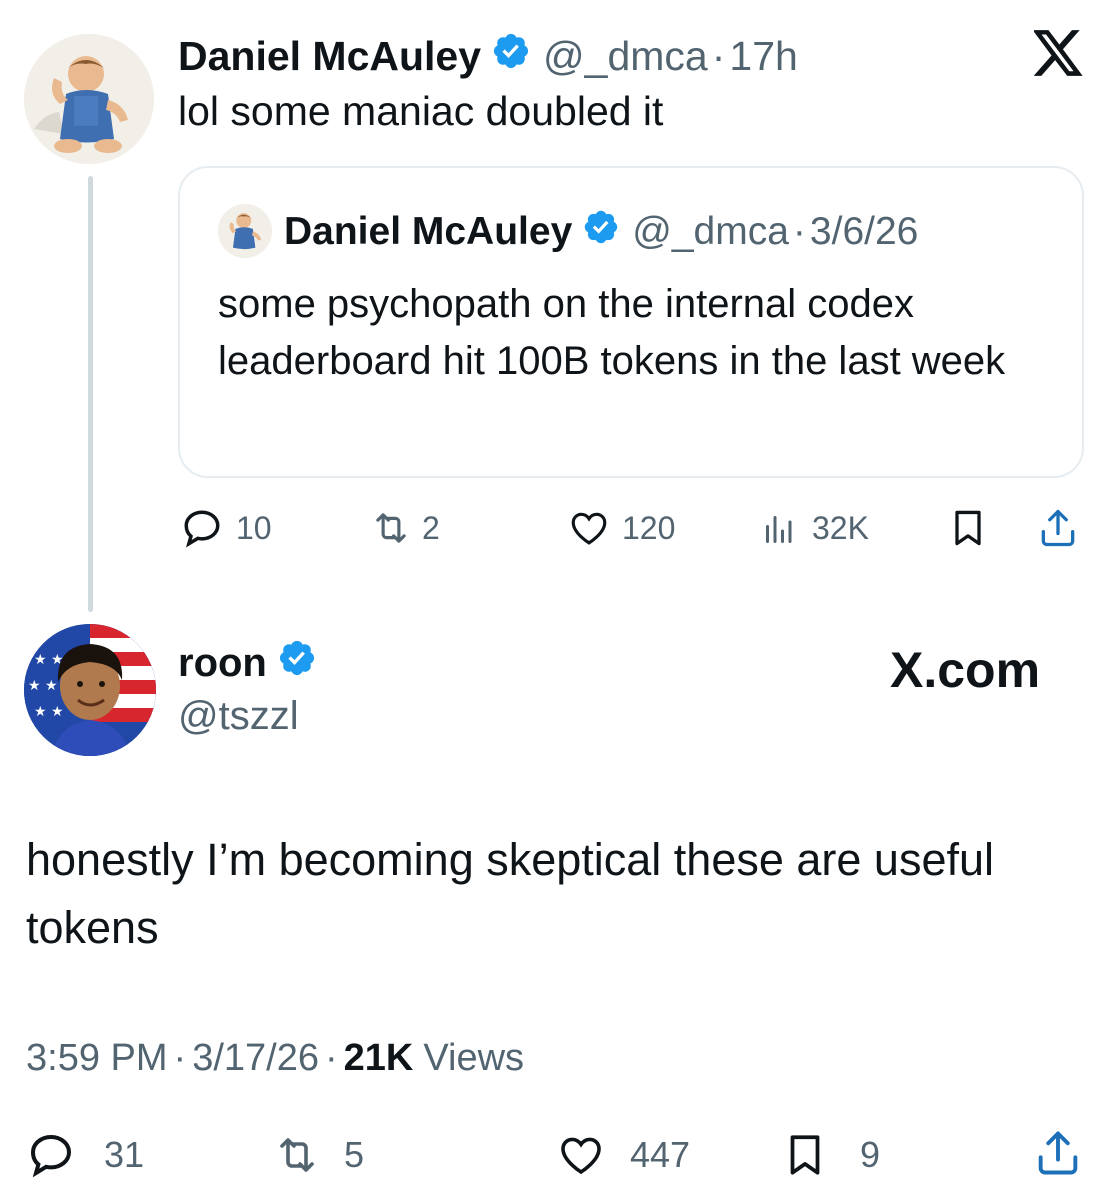 The height and width of the screenshot is (1200, 1112). Describe the element at coordinates (226, 528) in the screenshot. I see `reply-button: 10` at that location.